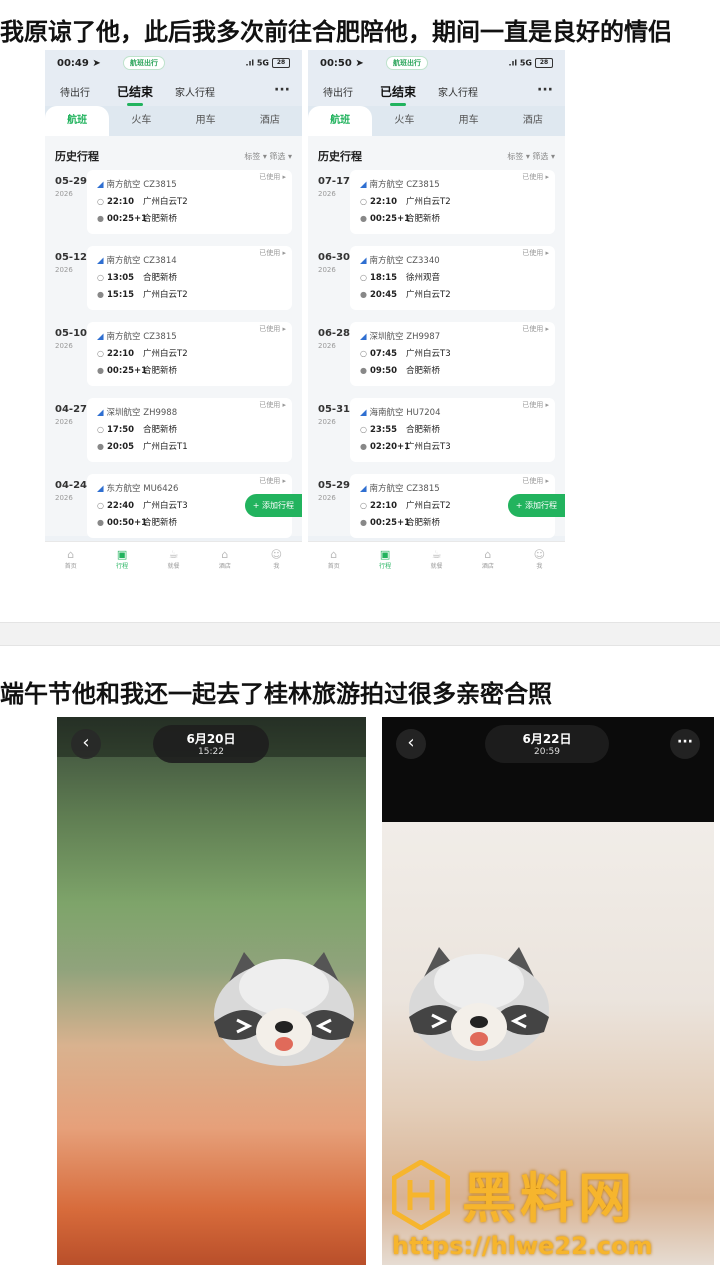  What do you see at coordinates (685, 744) in the screenshot?
I see `more-options-button: ···` at bounding box center [685, 744].